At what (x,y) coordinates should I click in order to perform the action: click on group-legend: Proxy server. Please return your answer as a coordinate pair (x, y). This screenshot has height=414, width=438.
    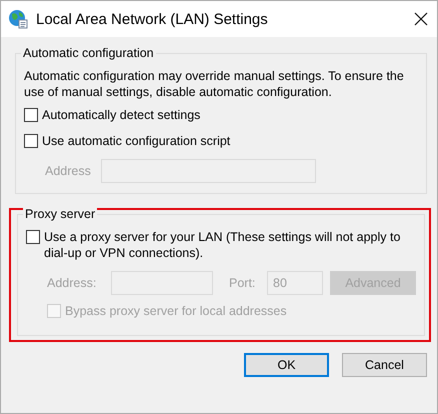
    Looking at the image, I should click on (60, 214).